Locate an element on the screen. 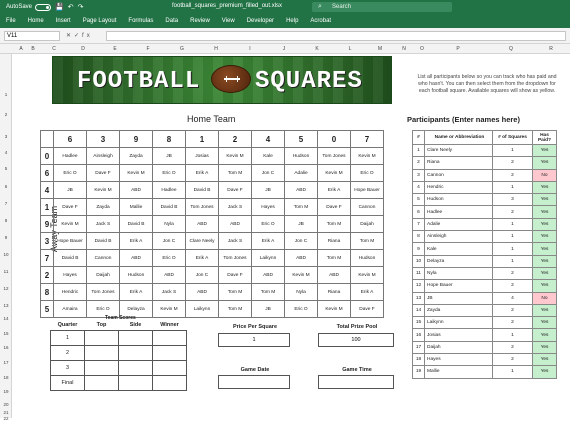  row-header: 11 is located at coordinates (6, 271).